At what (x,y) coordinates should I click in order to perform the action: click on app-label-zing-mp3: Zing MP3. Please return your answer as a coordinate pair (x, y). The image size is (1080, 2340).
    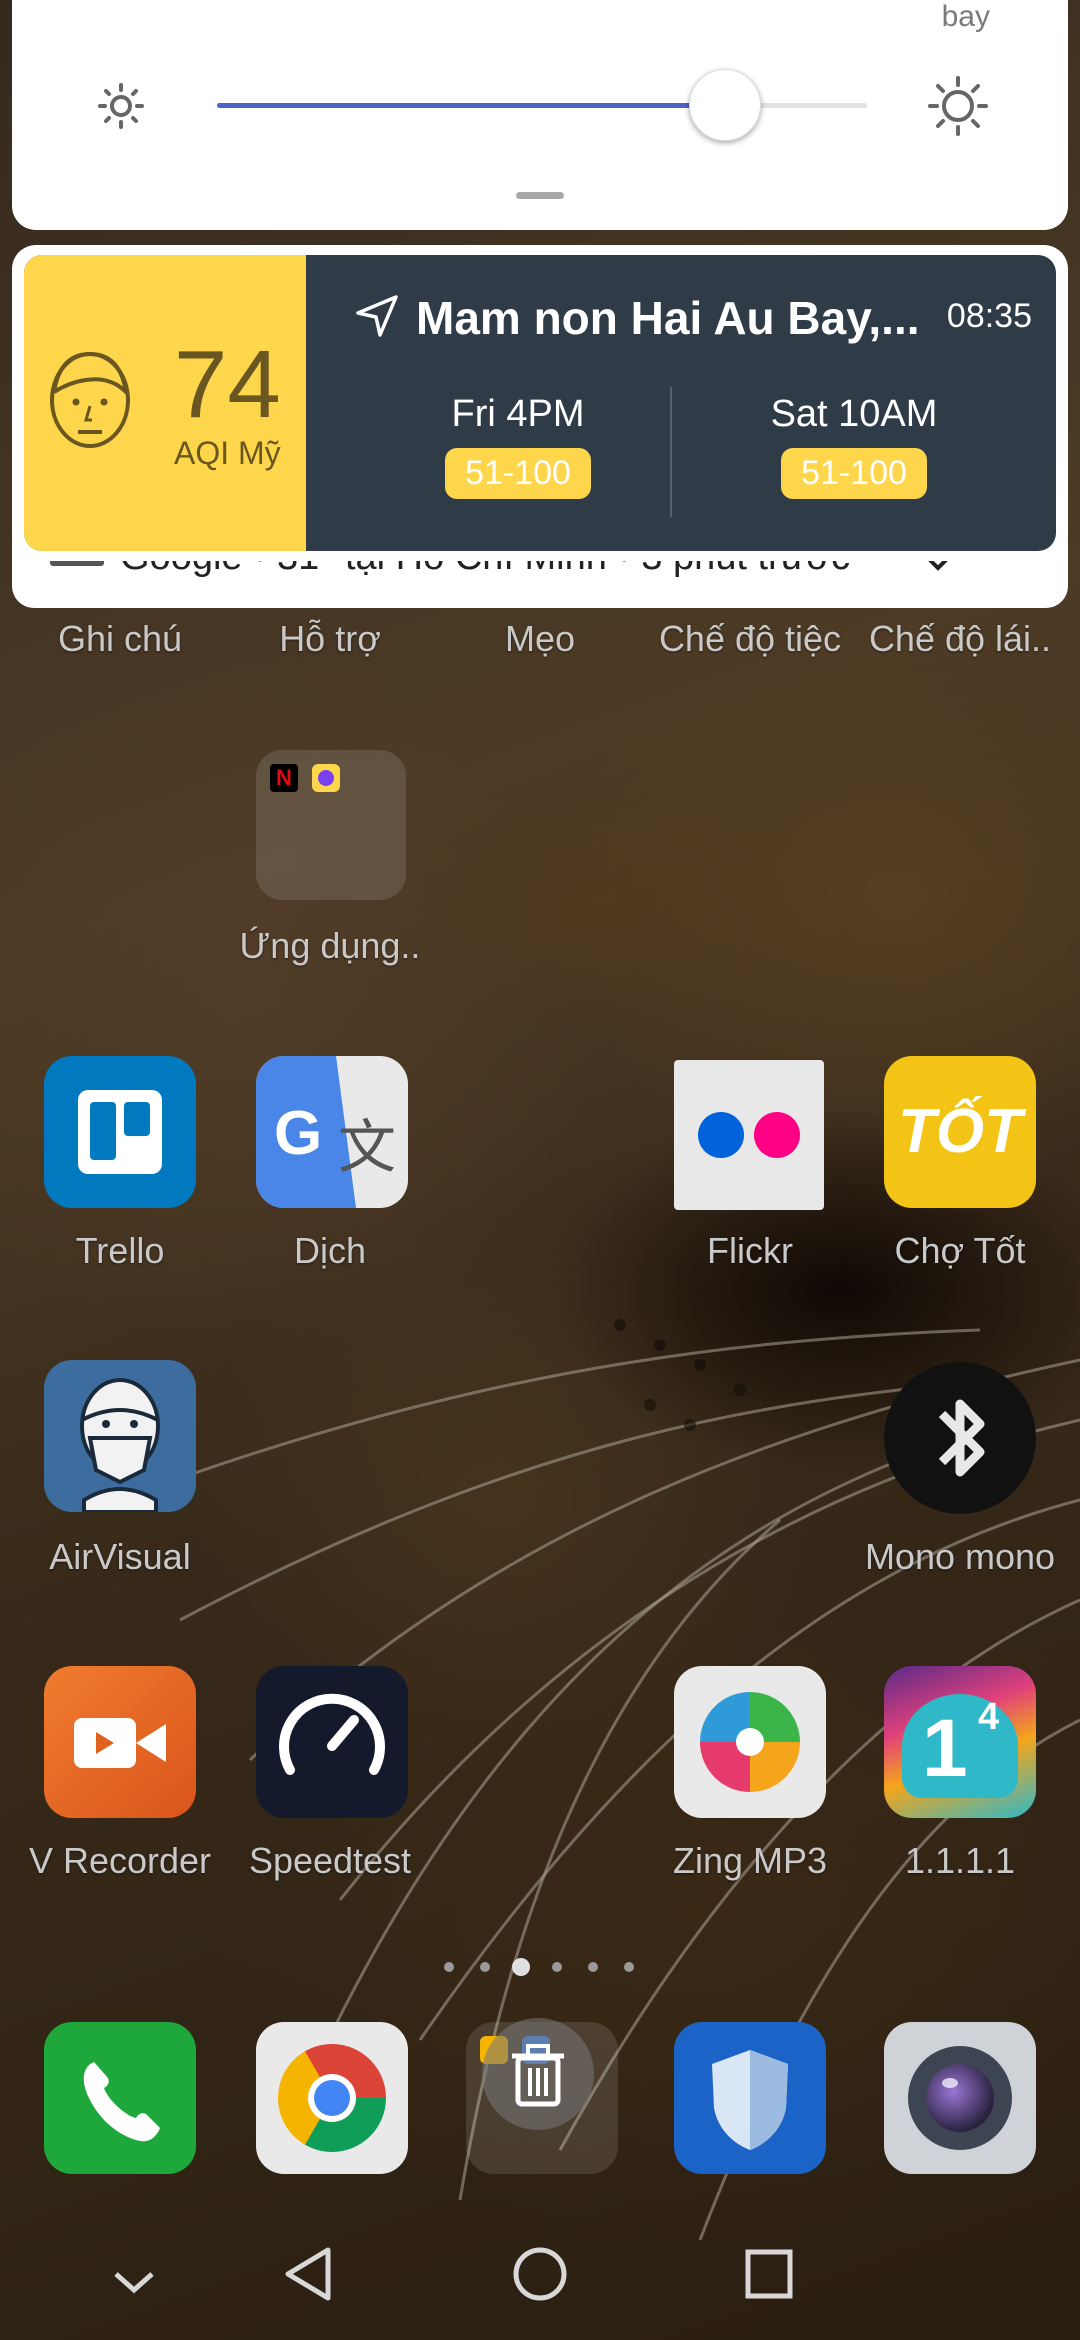
    Looking at the image, I should click on (750, 1861).